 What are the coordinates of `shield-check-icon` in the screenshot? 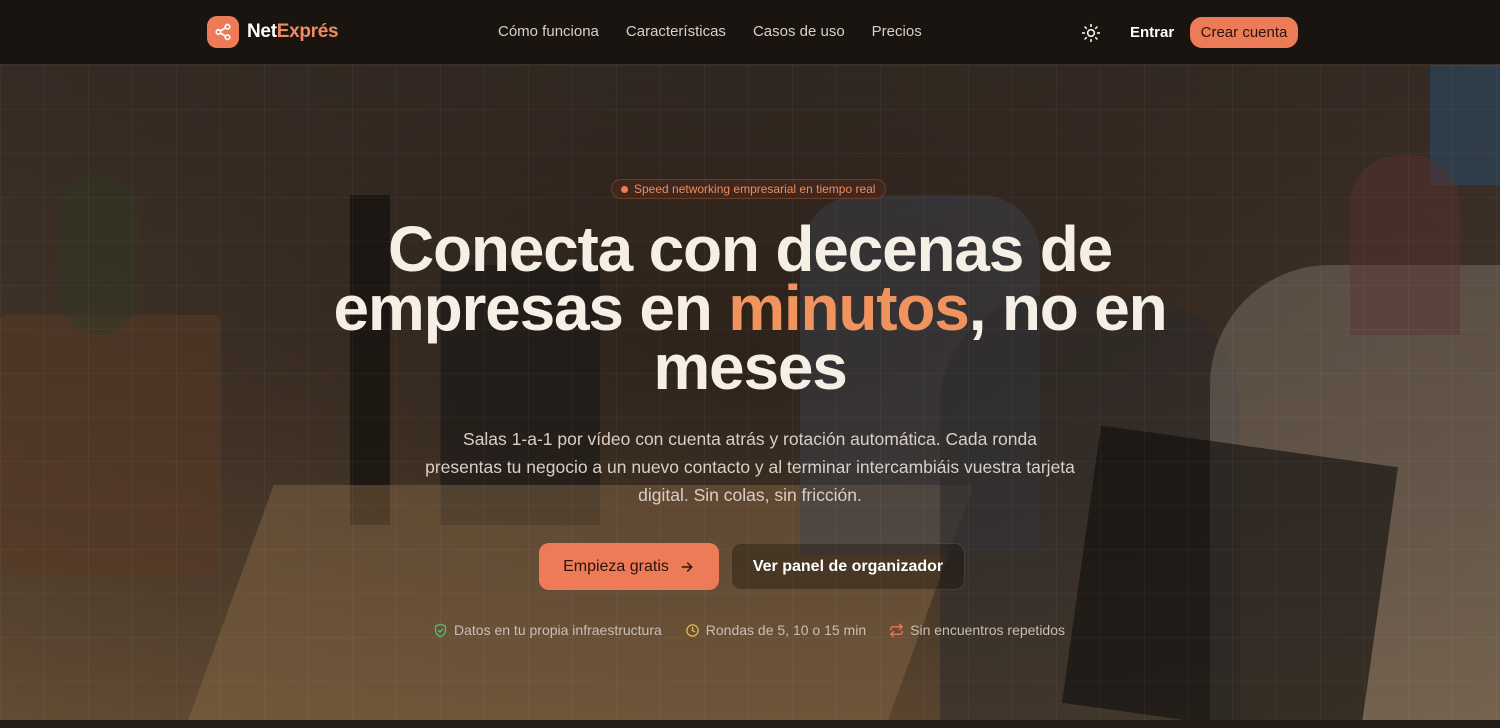 It's located at (440, 630).